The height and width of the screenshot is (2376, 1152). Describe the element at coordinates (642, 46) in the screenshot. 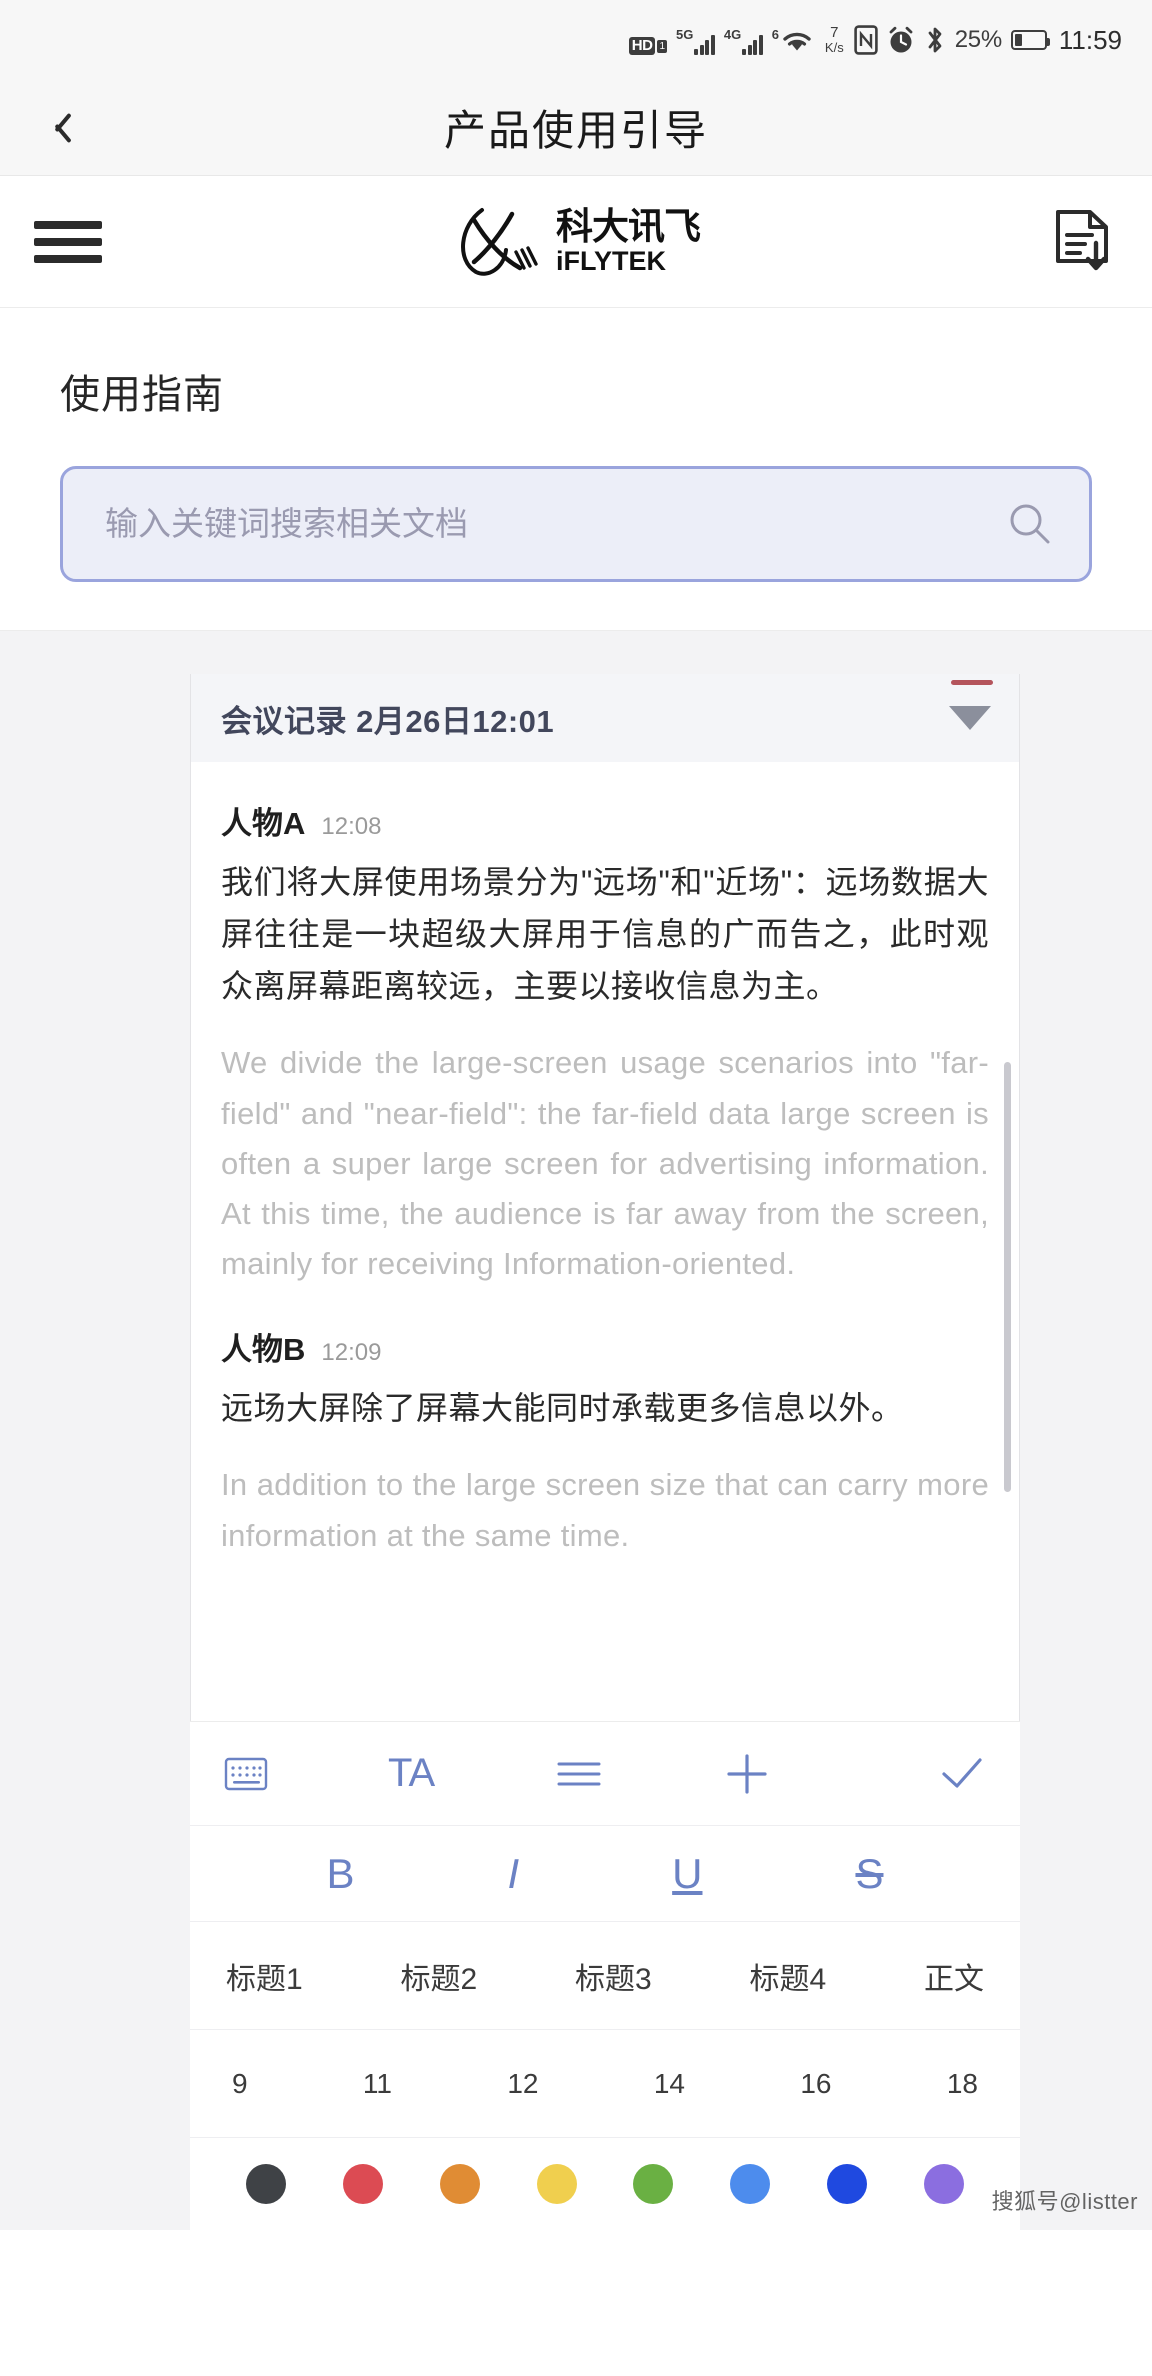

I see `hd-label: HD` at that location.